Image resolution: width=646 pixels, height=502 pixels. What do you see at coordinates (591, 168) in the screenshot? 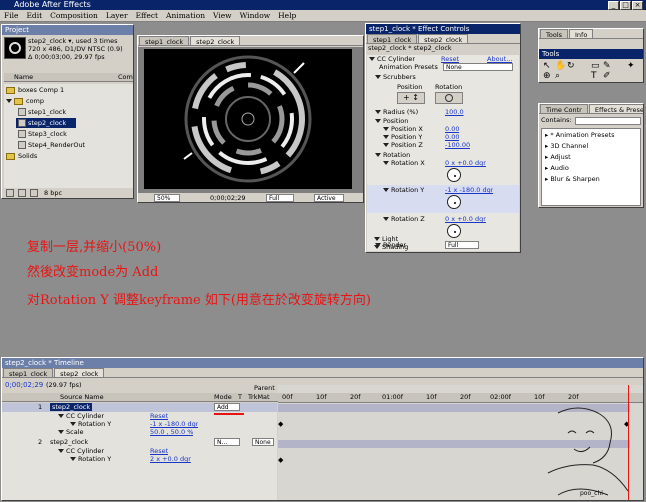
I see `list-item: ▸ Audio` at bounding box center [591, 168].